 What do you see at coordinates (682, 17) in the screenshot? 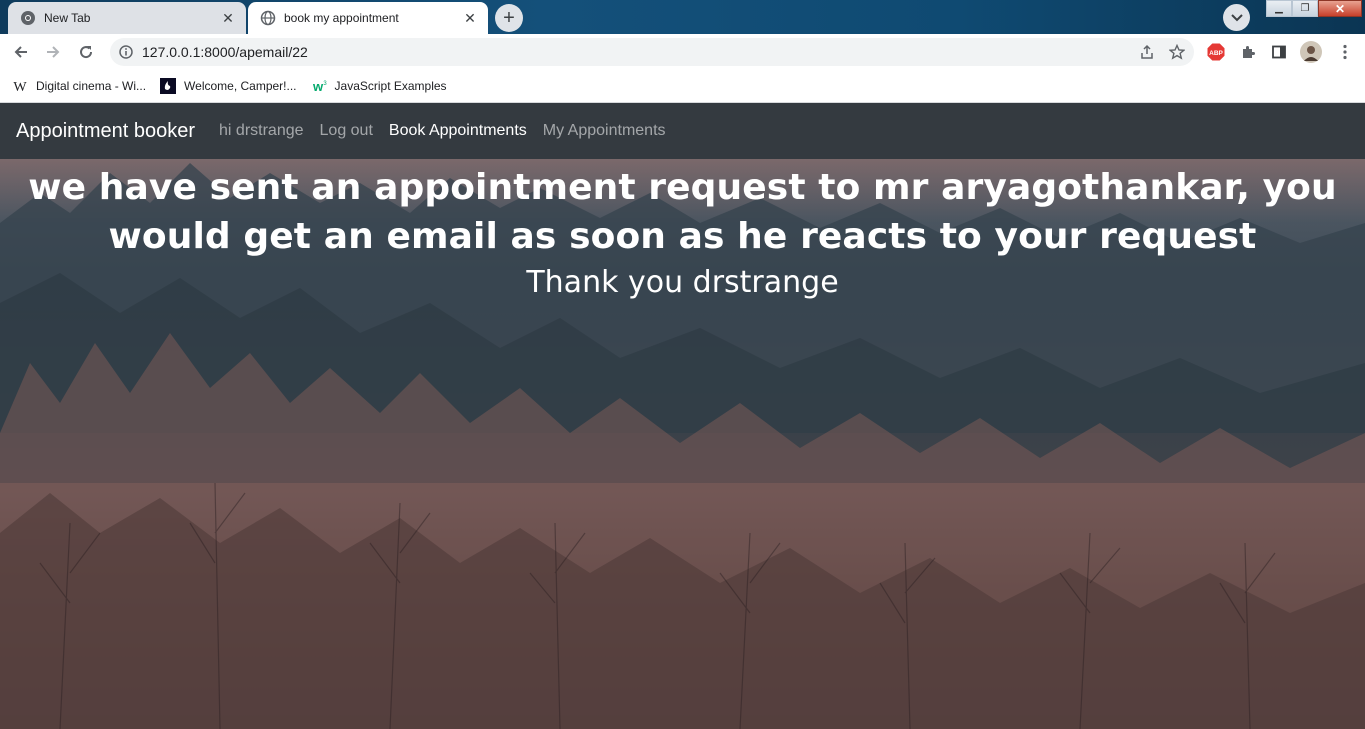
I see `browser-tab-strip: New Tab ✕ book my appointment ✕ + ▁ ❐ ✕` at bounding box center [682, 17].